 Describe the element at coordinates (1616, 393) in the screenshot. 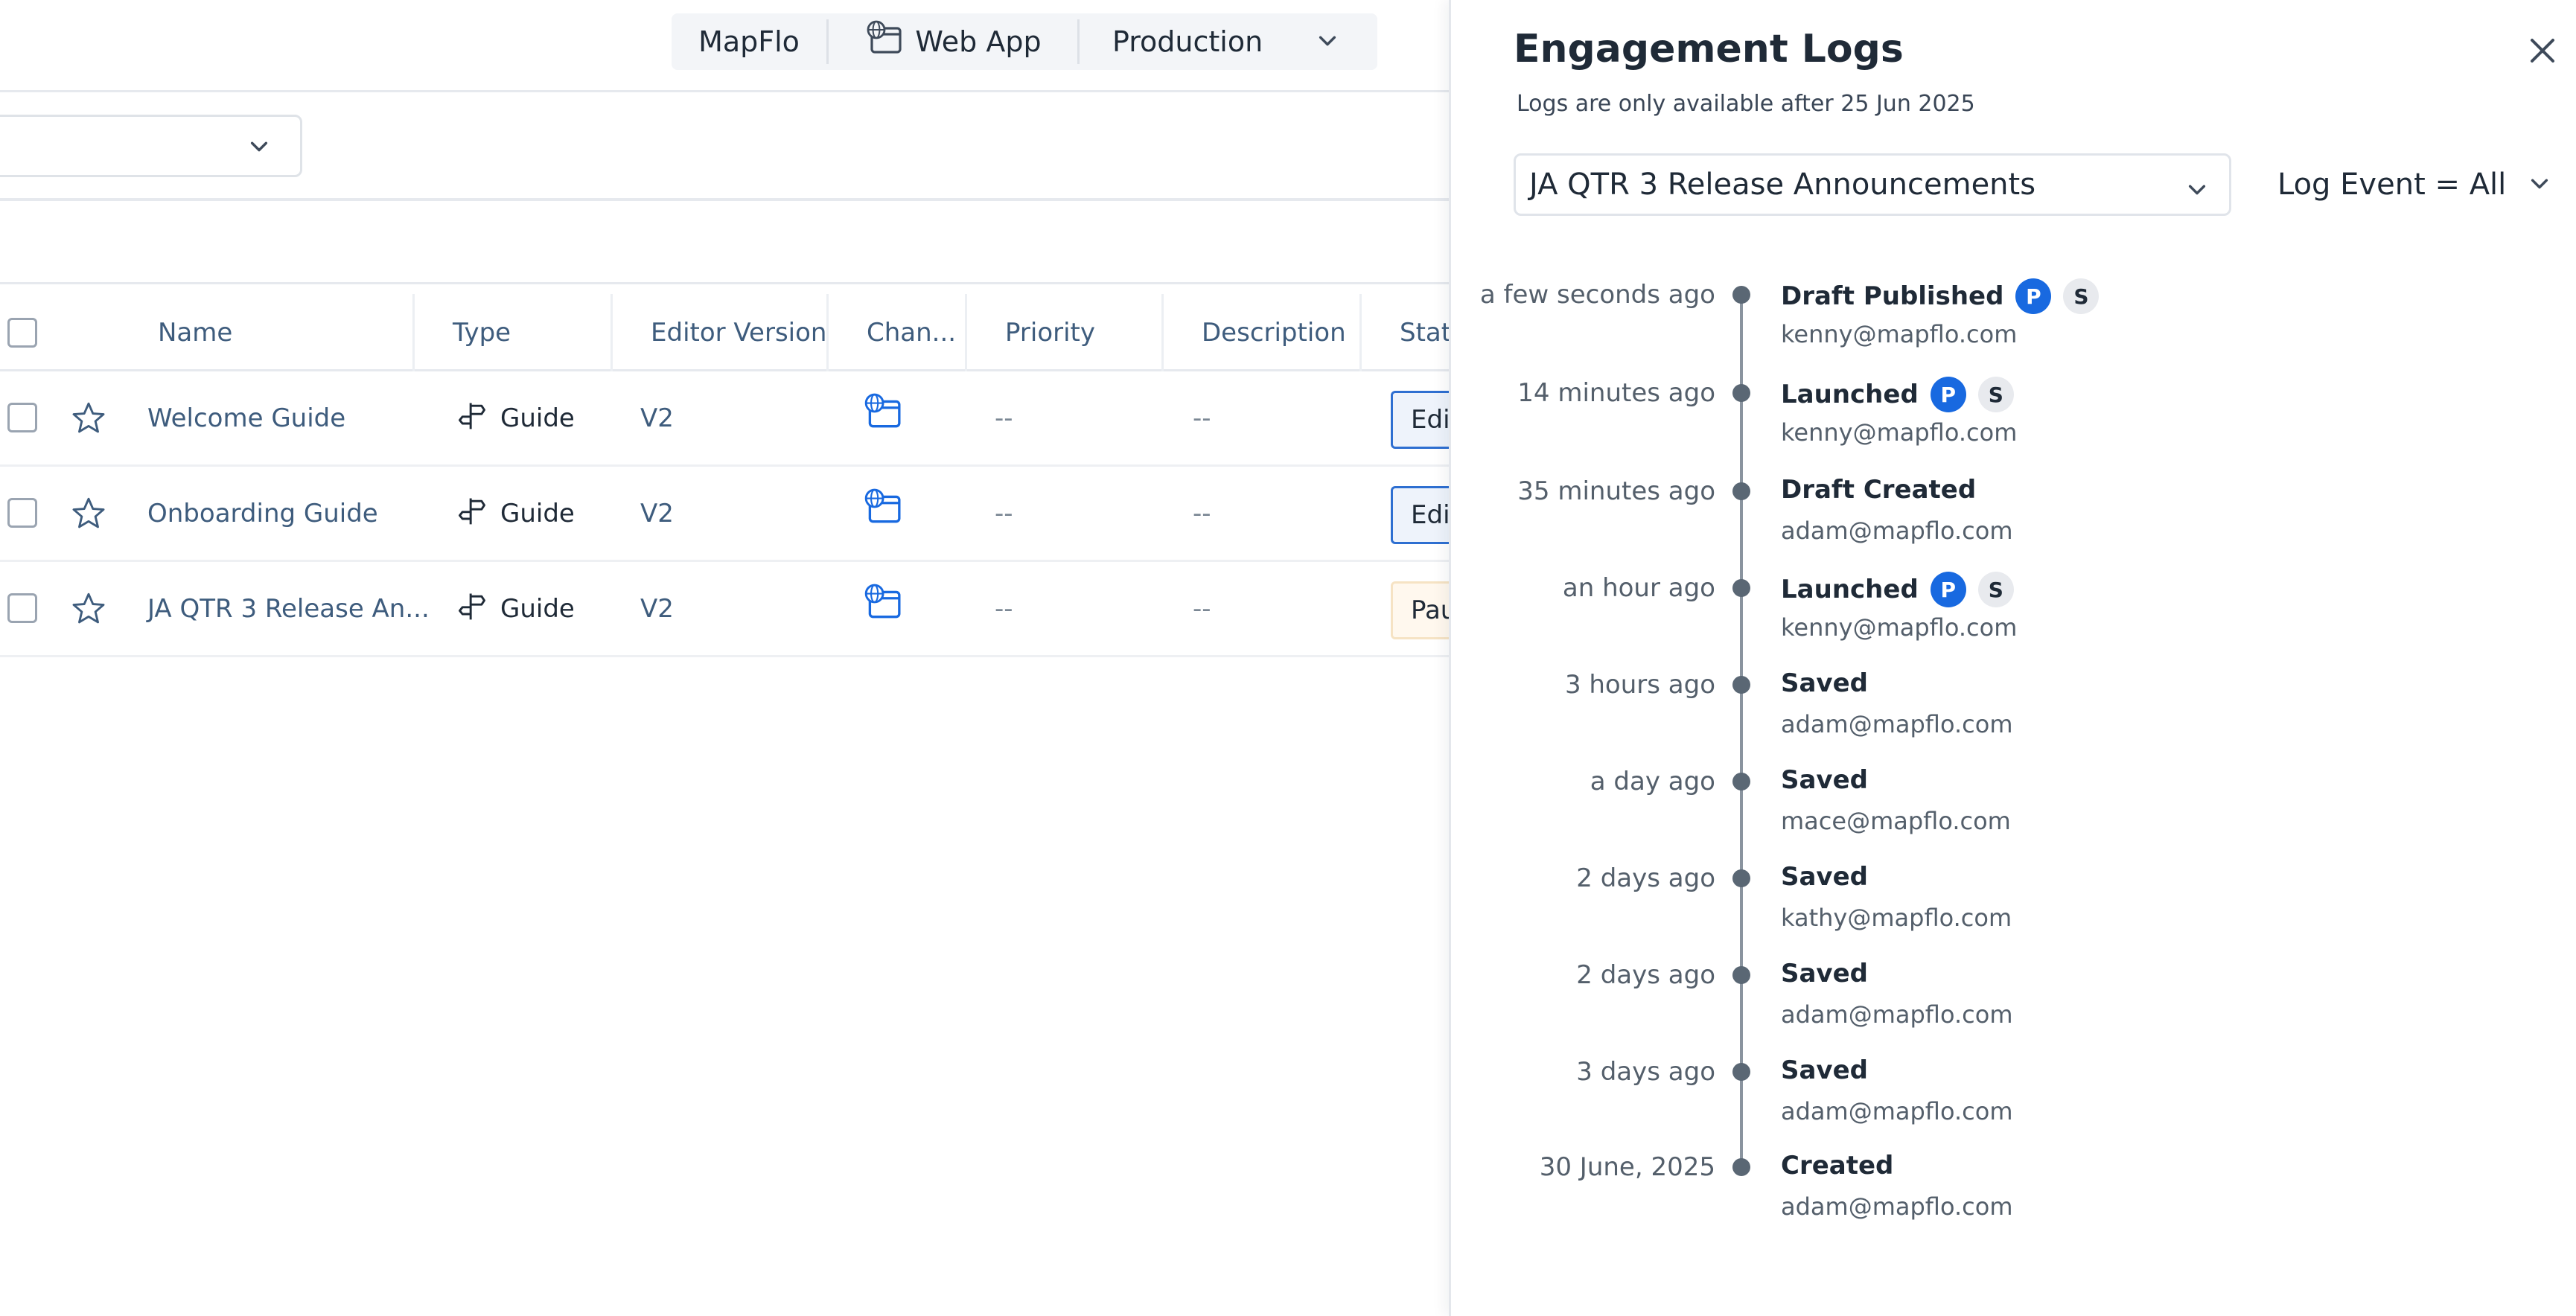

I see `log-time: 14 minutes ago` at that location.